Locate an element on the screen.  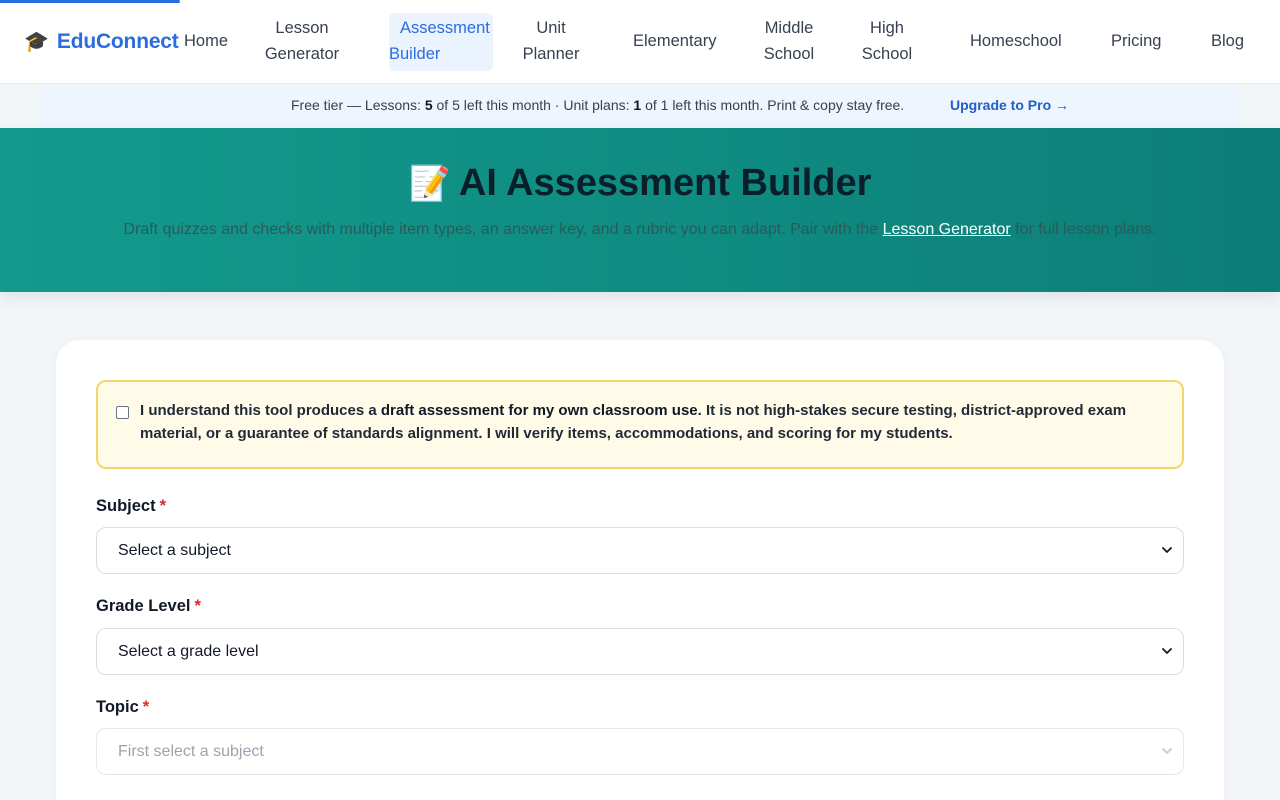
nav-blog: Blog is located at coordinates (1227, 41).